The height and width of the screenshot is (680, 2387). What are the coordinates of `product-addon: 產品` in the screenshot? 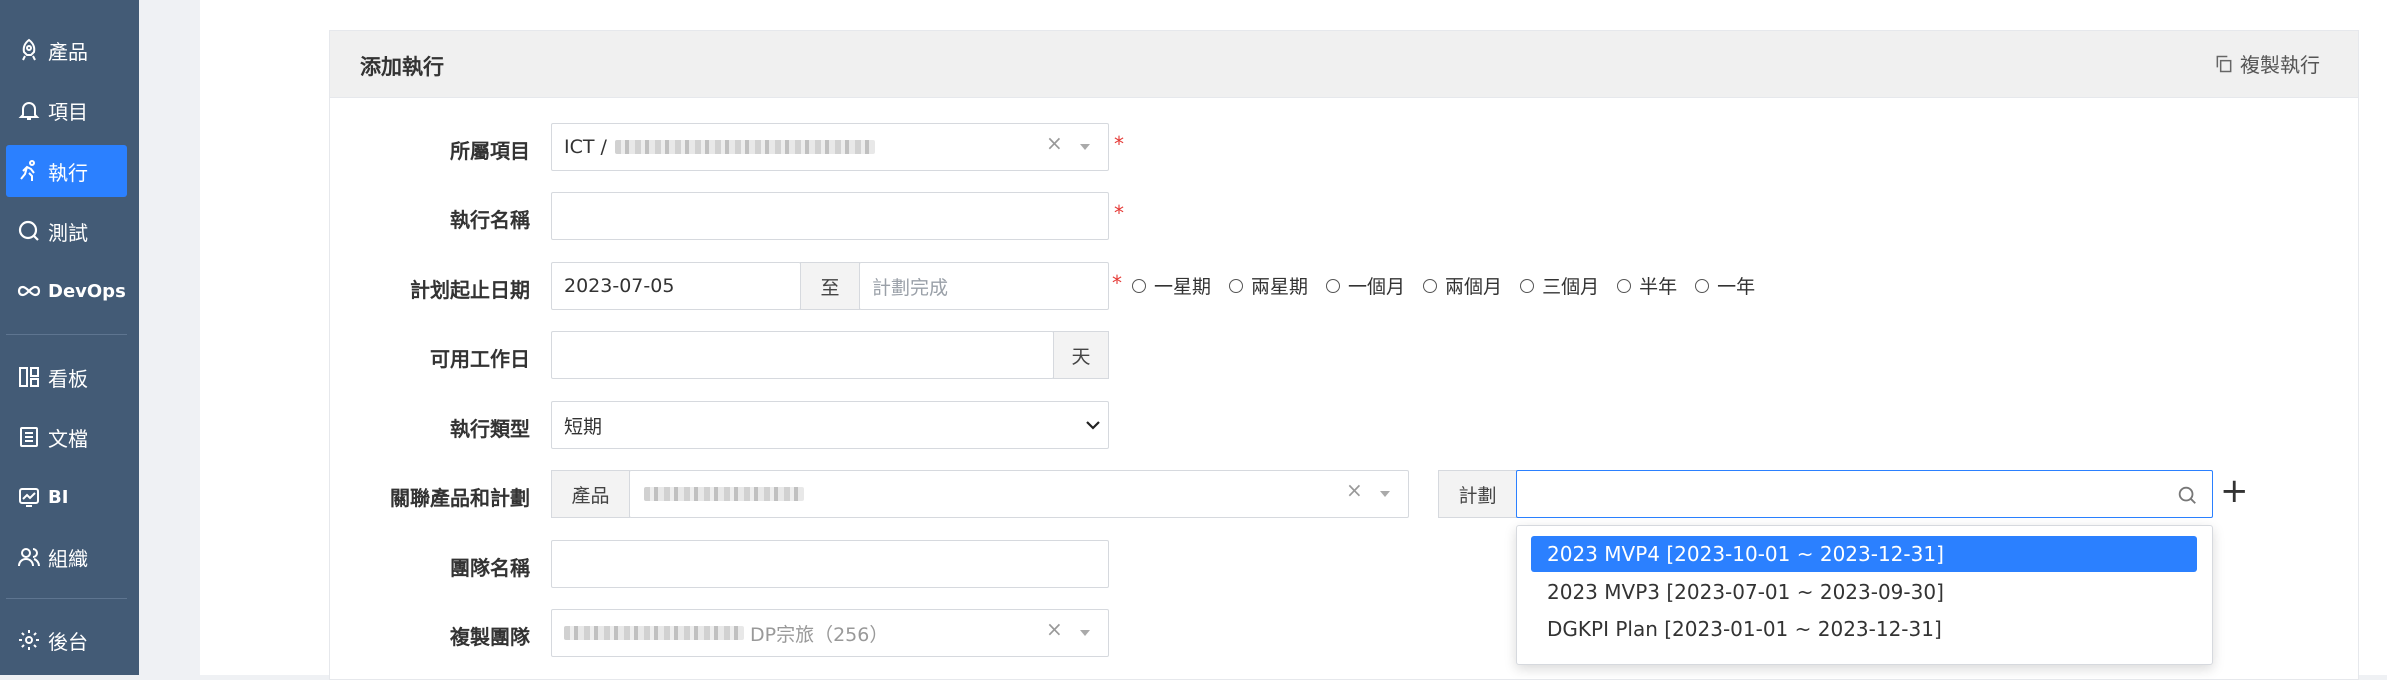 It's located at (590, 494).